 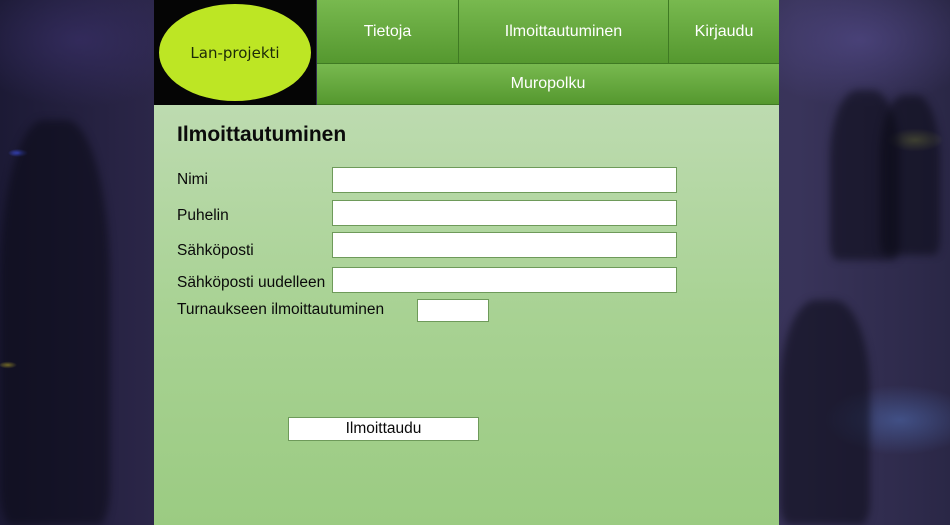 What do you see at coordinates (453, 310) in the screenshot?
I see `tournament-input` at bounding box center [453, 310].